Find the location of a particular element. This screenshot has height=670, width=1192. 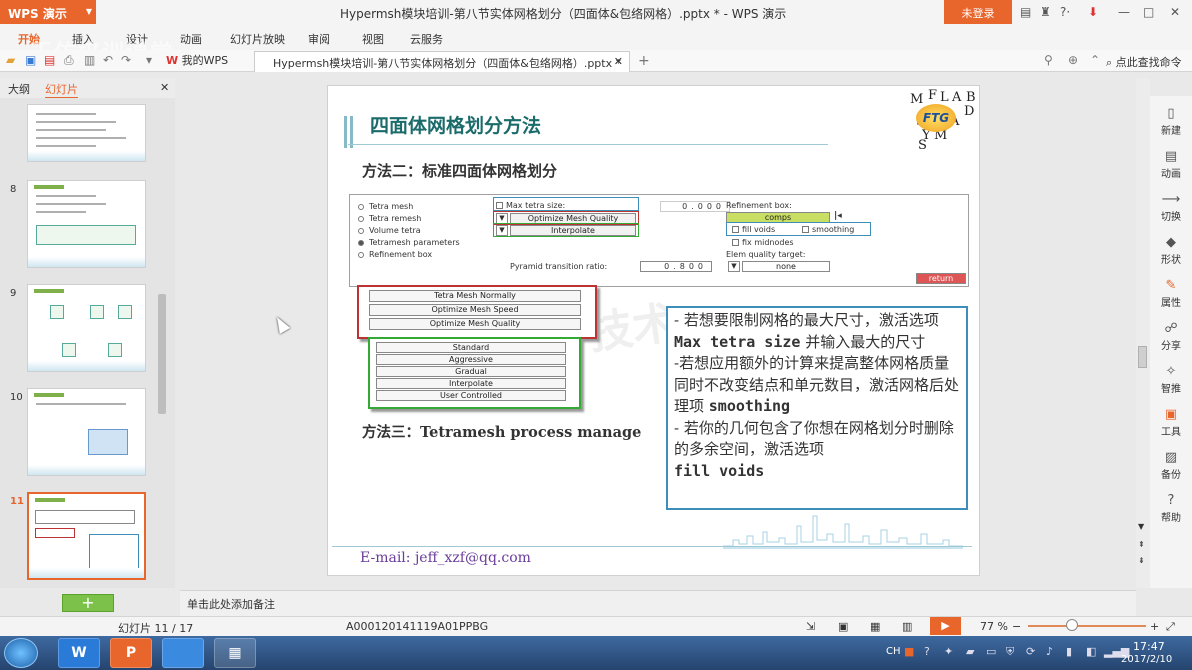

settings-tray-icon: ✦ is located at coordinates (948, 651).